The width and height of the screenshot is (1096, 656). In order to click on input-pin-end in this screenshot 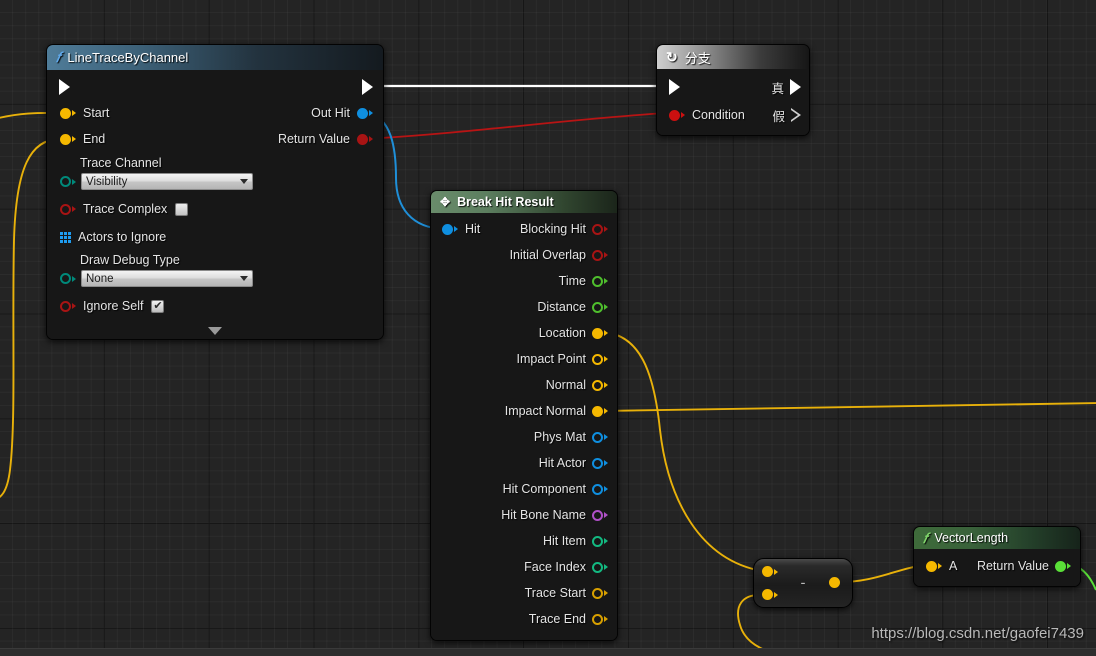, I will do `click(68, 139)`.